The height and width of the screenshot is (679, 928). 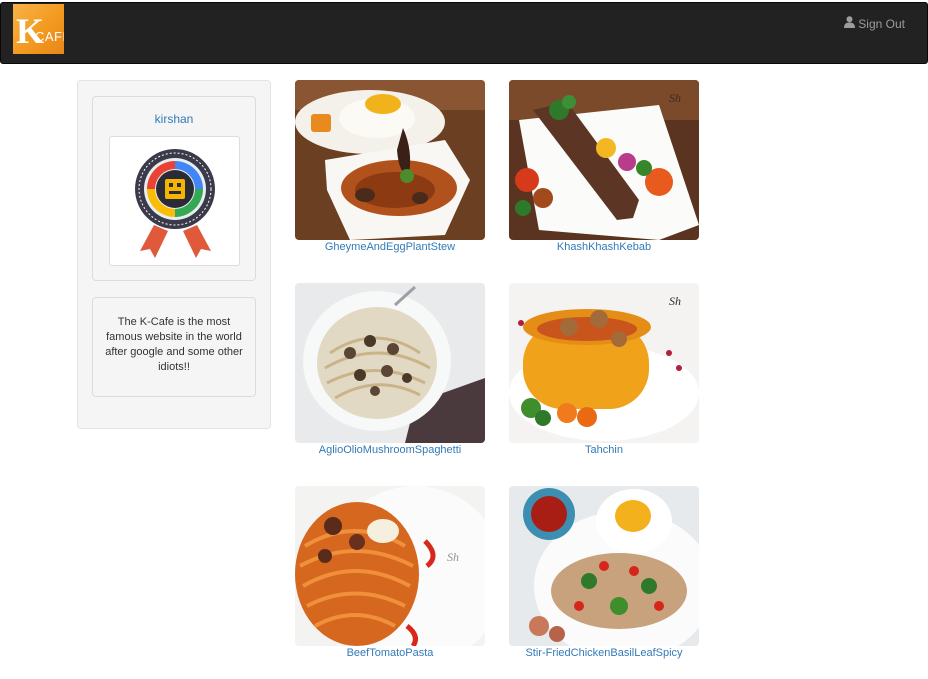 I want to click on sign-out-link: Sign Out, so click(x=874, y=23).